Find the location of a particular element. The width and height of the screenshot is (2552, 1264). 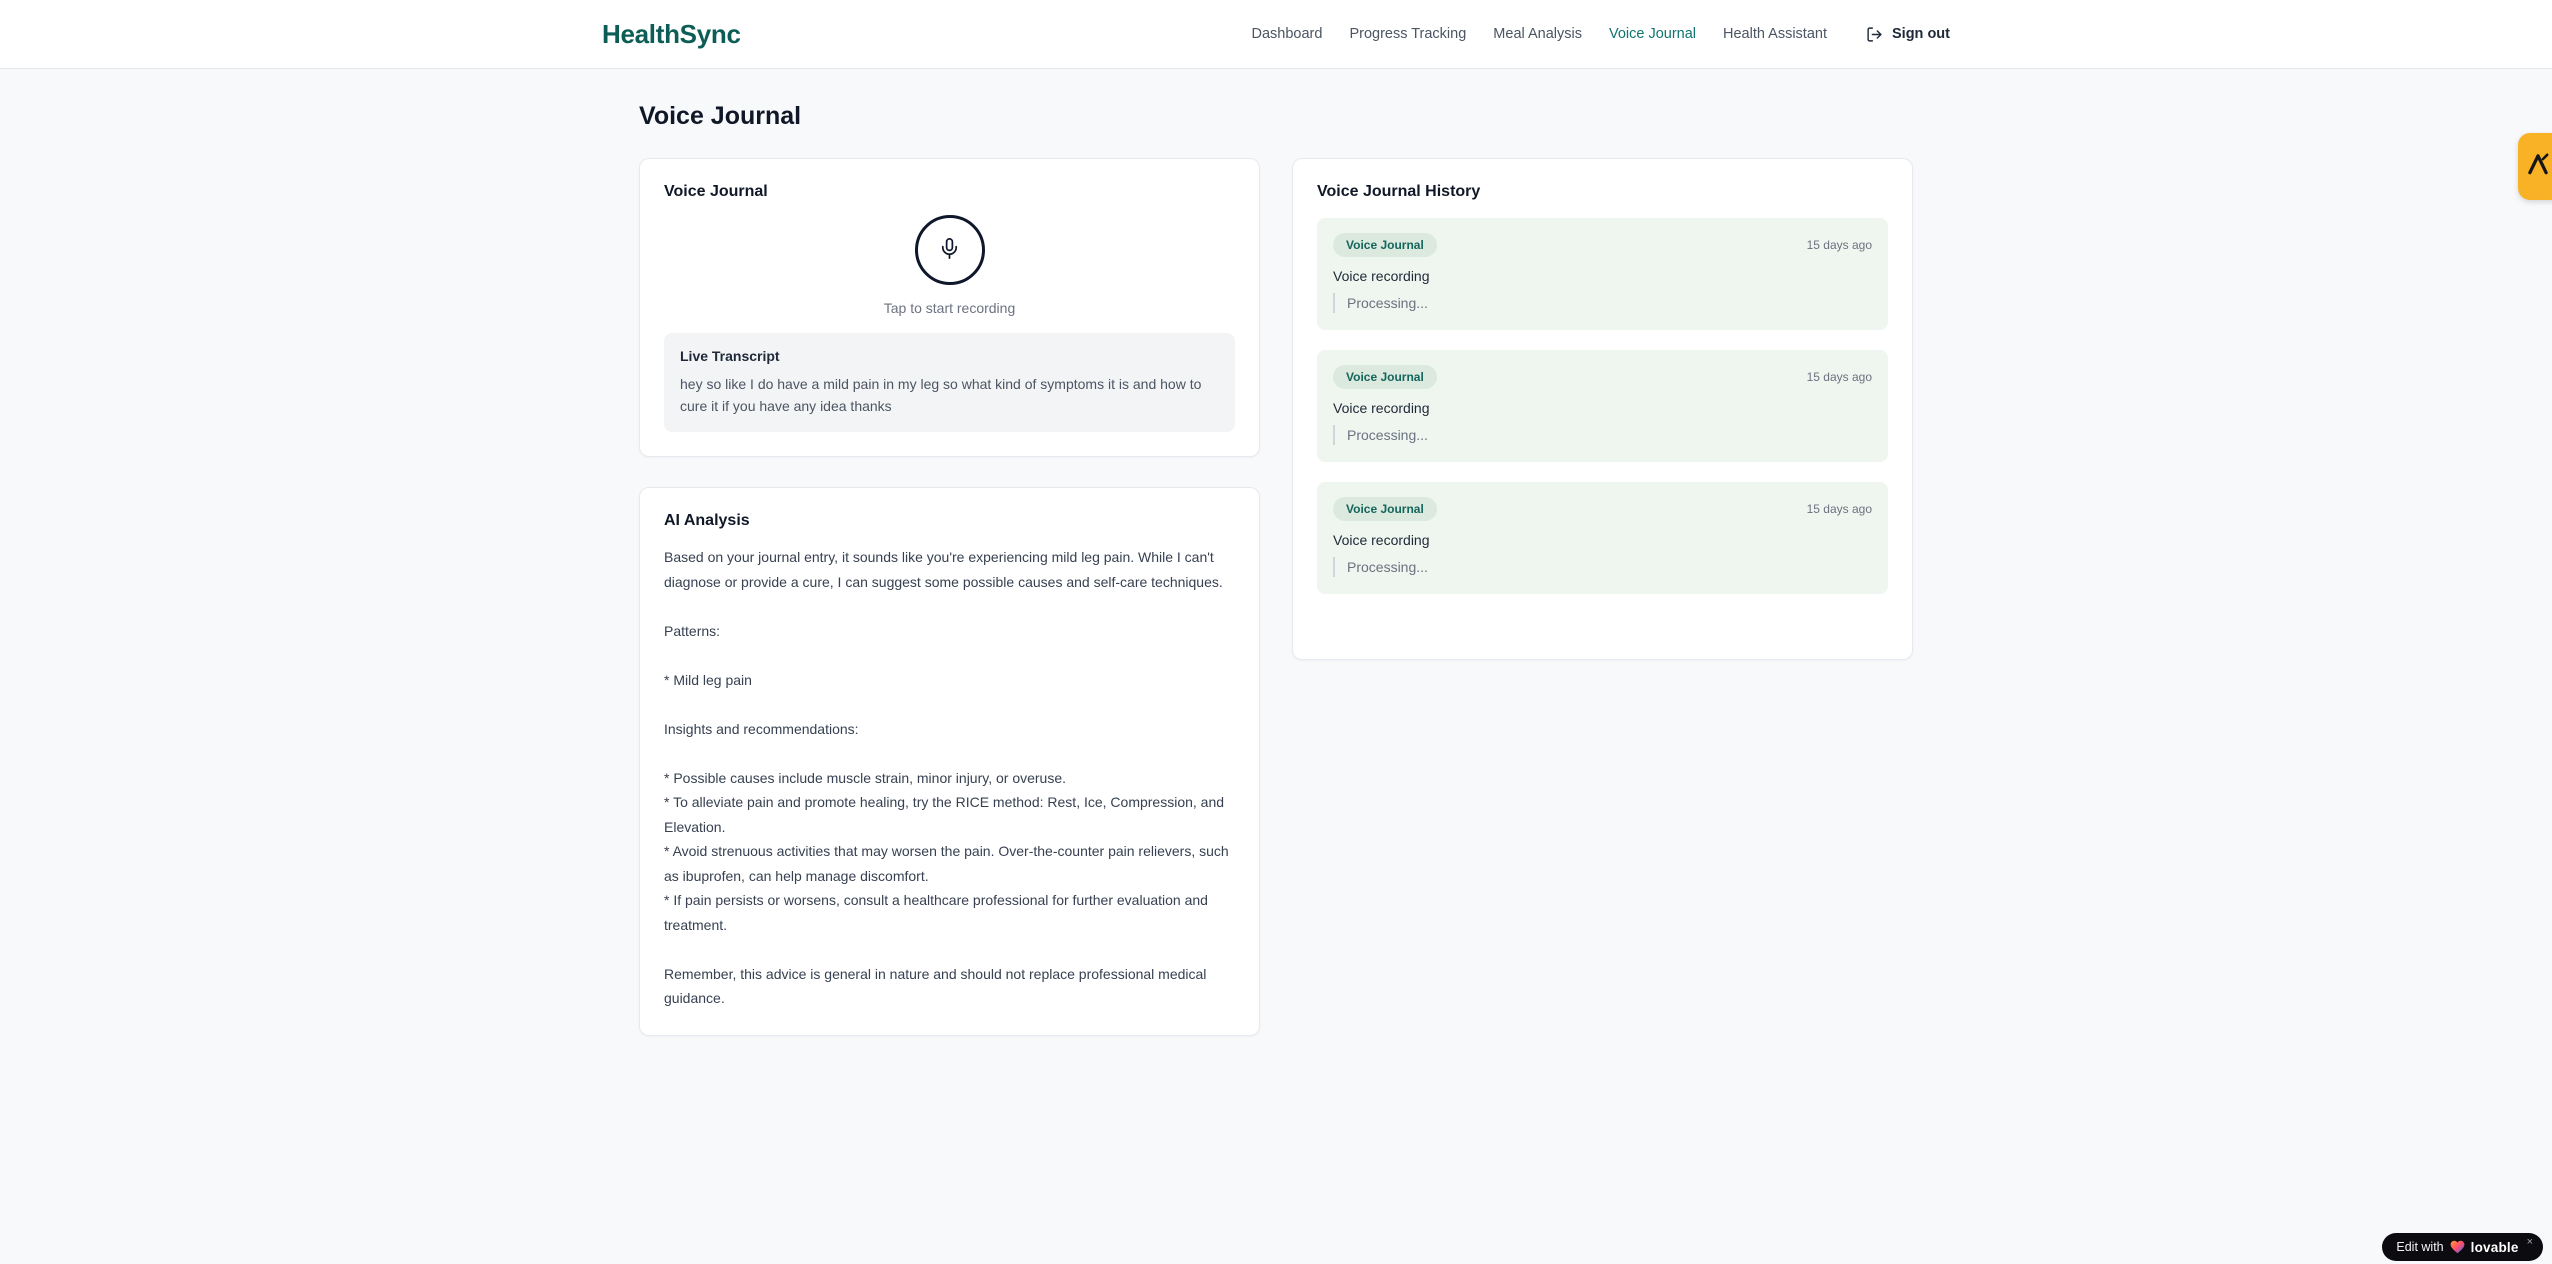

lovable-badge: Edit with lovable × is located at coordinates (2462, 1247).